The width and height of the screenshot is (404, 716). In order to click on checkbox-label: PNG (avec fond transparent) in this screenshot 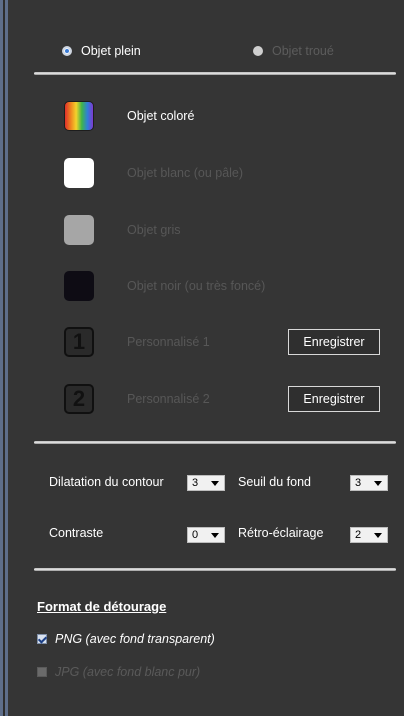, I will do `click(135, 639)`.